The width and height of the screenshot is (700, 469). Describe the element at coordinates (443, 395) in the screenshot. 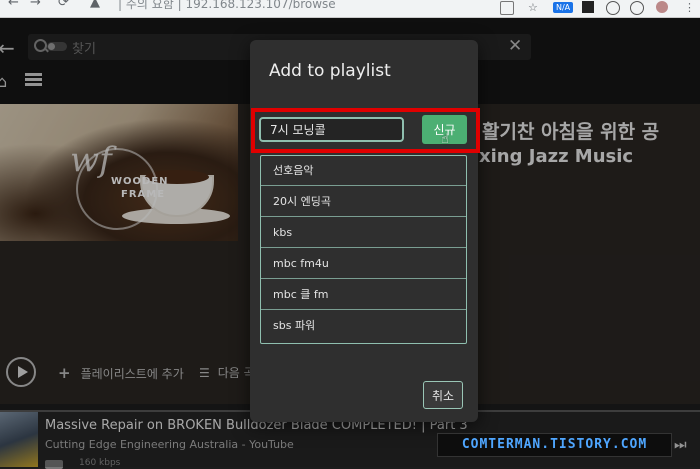

I see `cancel-button: 취소` at that location.